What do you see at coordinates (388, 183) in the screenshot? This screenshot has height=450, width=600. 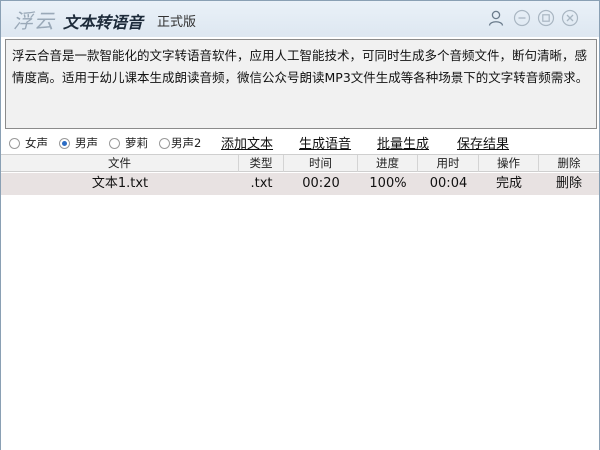 I see `cell-progress: 100%` at bounding box center [388, 183].